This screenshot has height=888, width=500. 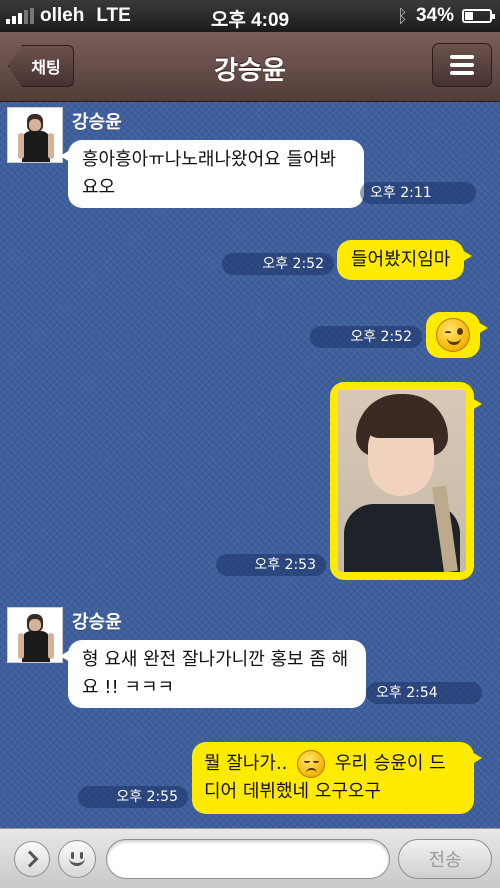 I want to click on page-title: 강승윤, so click(x=250, y=71).